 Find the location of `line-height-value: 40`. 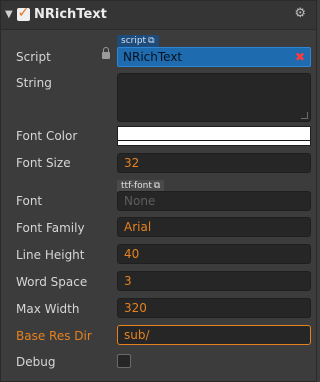

line-height-value: 40 is located at coordinates (132, 254).